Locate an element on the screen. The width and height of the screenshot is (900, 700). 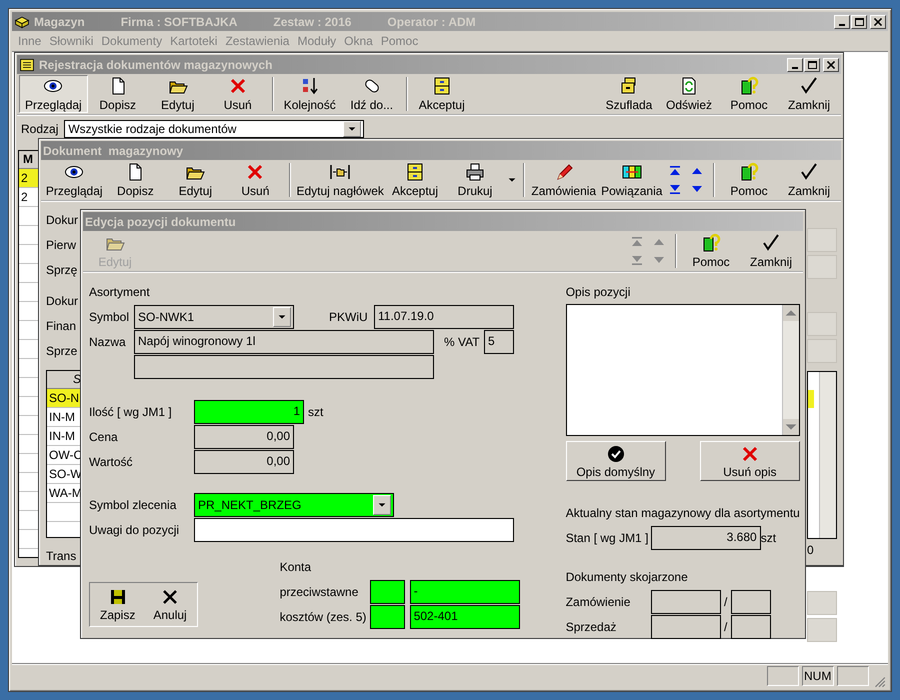
minimize-icon is located at coordinates (795, 67).